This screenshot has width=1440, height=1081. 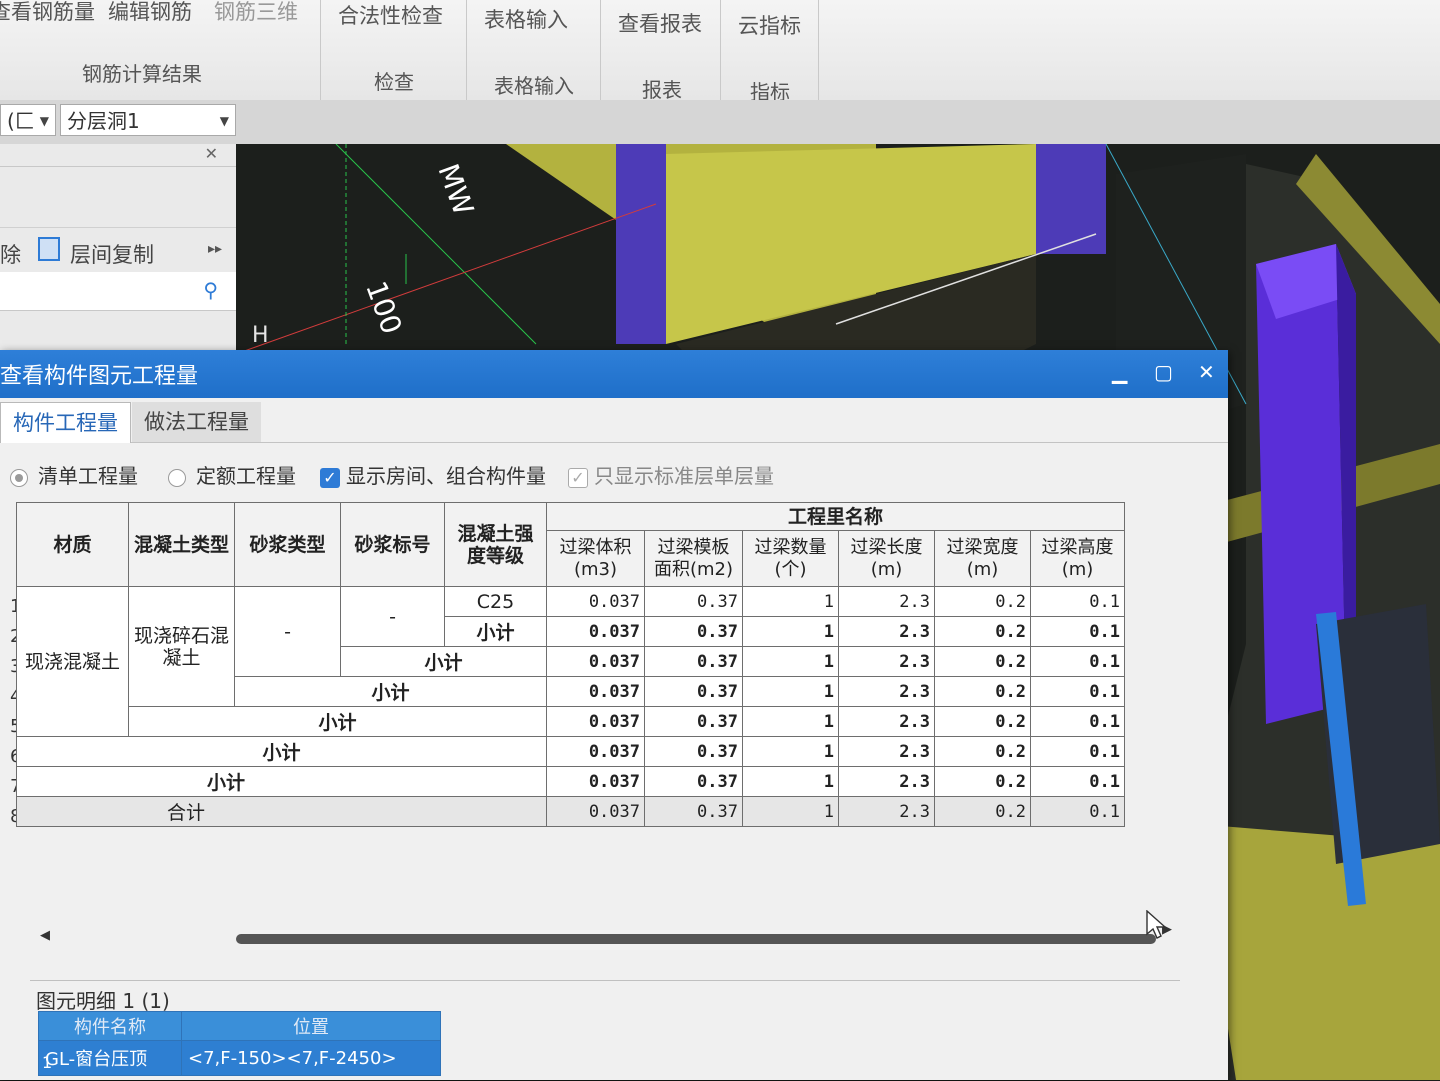 What do you see at coordinates (10, 254) in the screenshot?
I see `delete-button: 除` at bounding box center [10, 254].